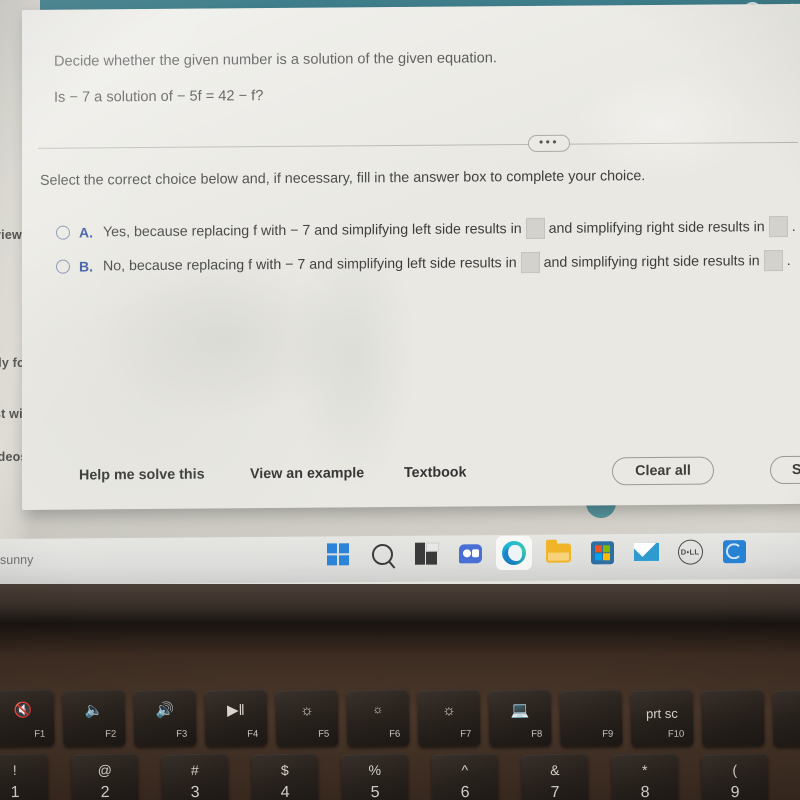  I want to click on blue-circle-app-icon, so click(734, 551).